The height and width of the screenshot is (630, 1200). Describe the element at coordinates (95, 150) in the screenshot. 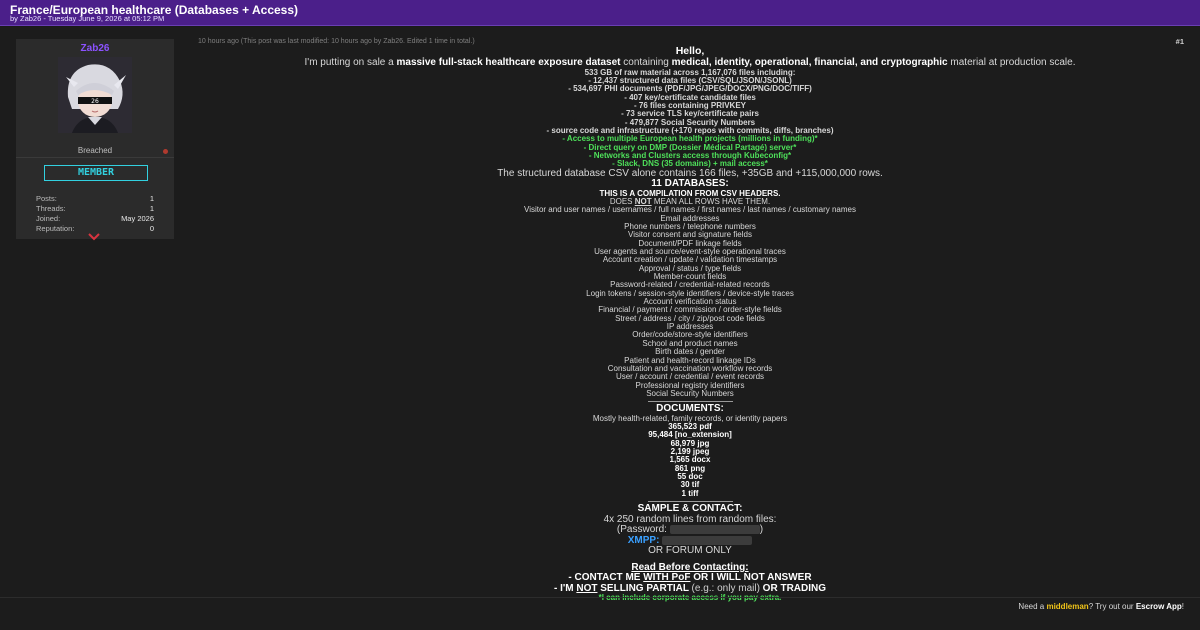

I see `author-group: Breached` at that location.